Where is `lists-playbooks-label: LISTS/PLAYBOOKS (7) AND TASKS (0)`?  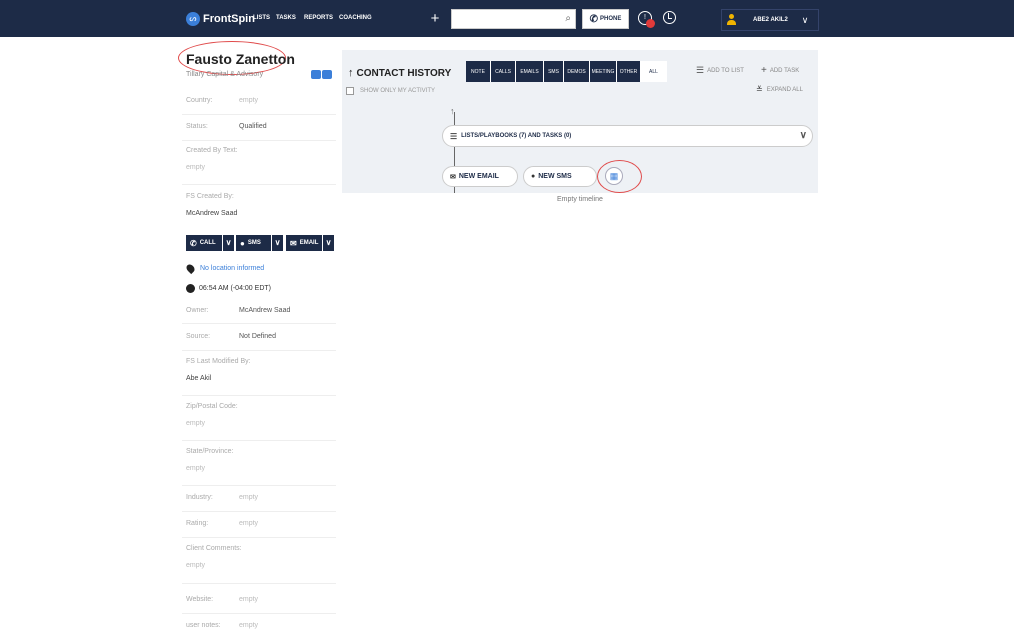
lists-playbooks-label: LISTS/PLAYBOOKS (7) AND TASKS (0) is located at coordinates (516, 136).